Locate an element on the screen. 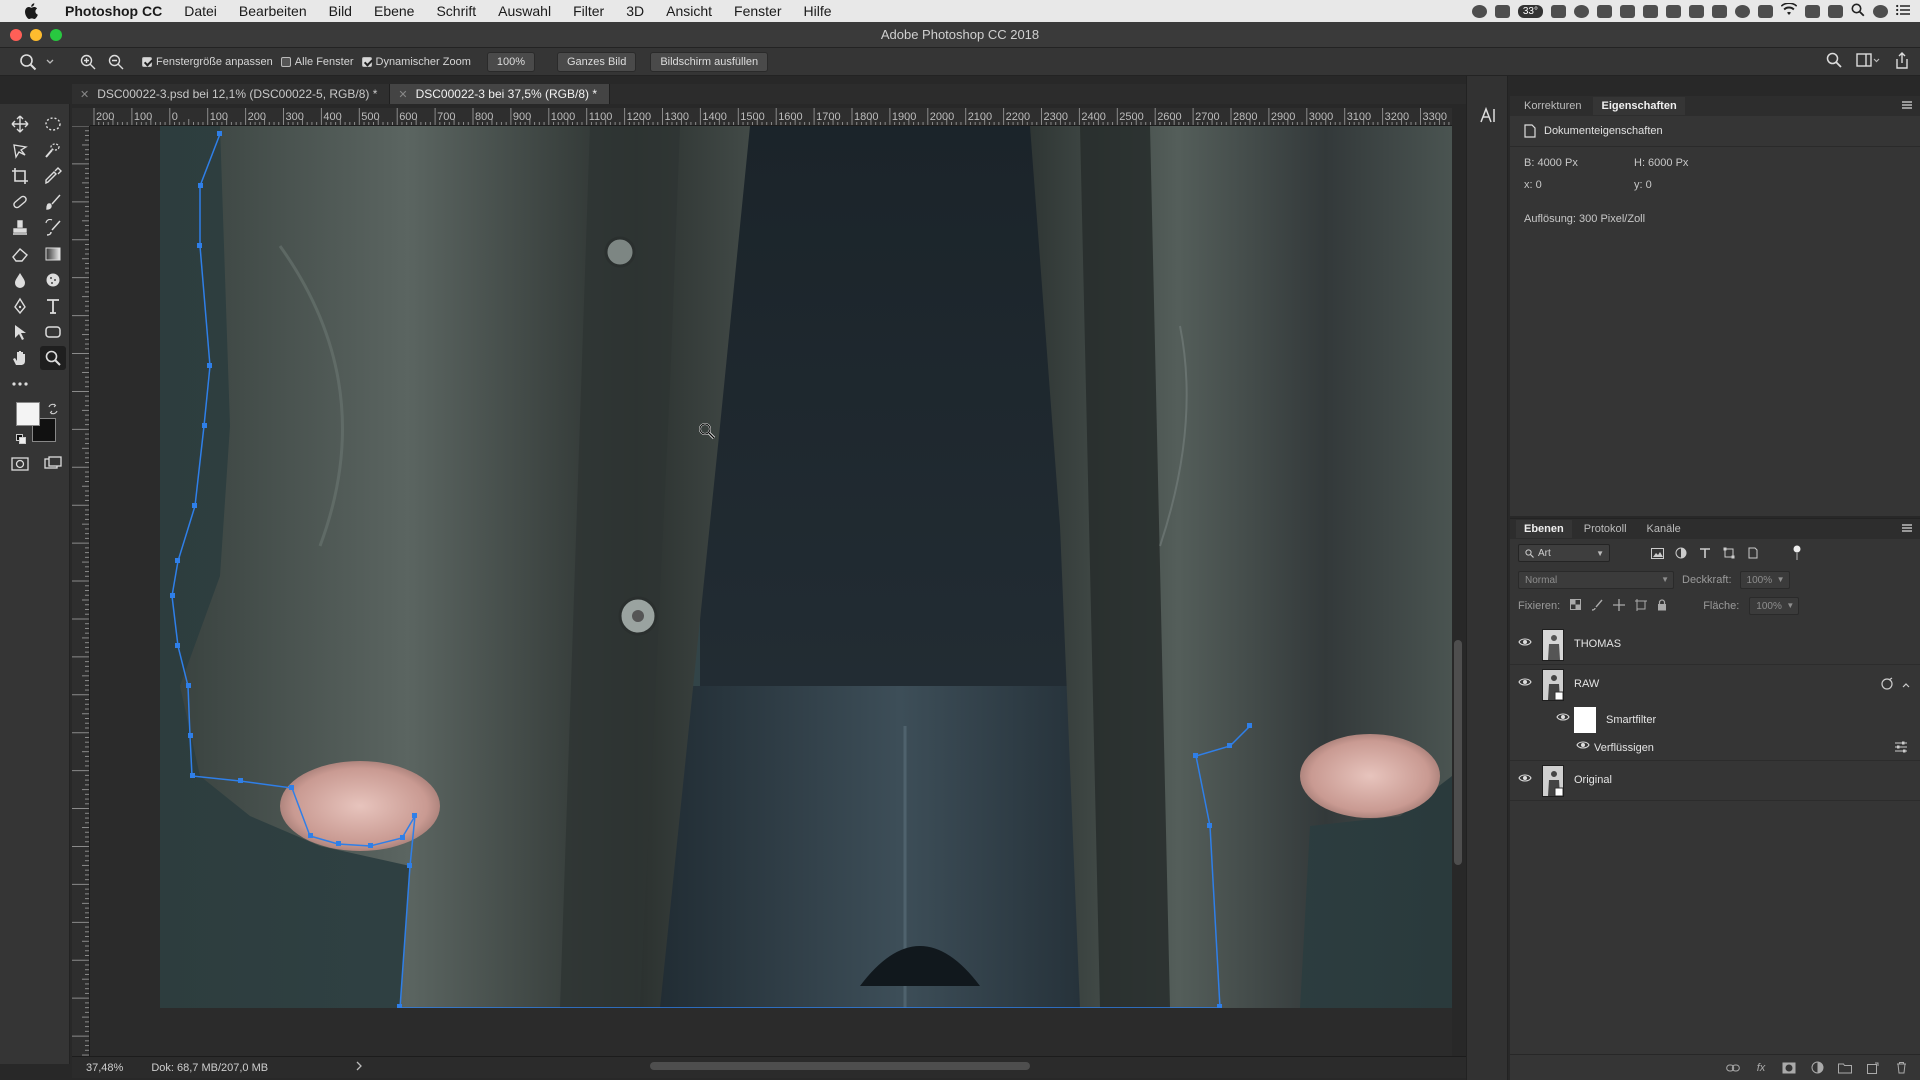 The image size is (1920, 1080). type-tool-icon is located at coordinates (53, 306).